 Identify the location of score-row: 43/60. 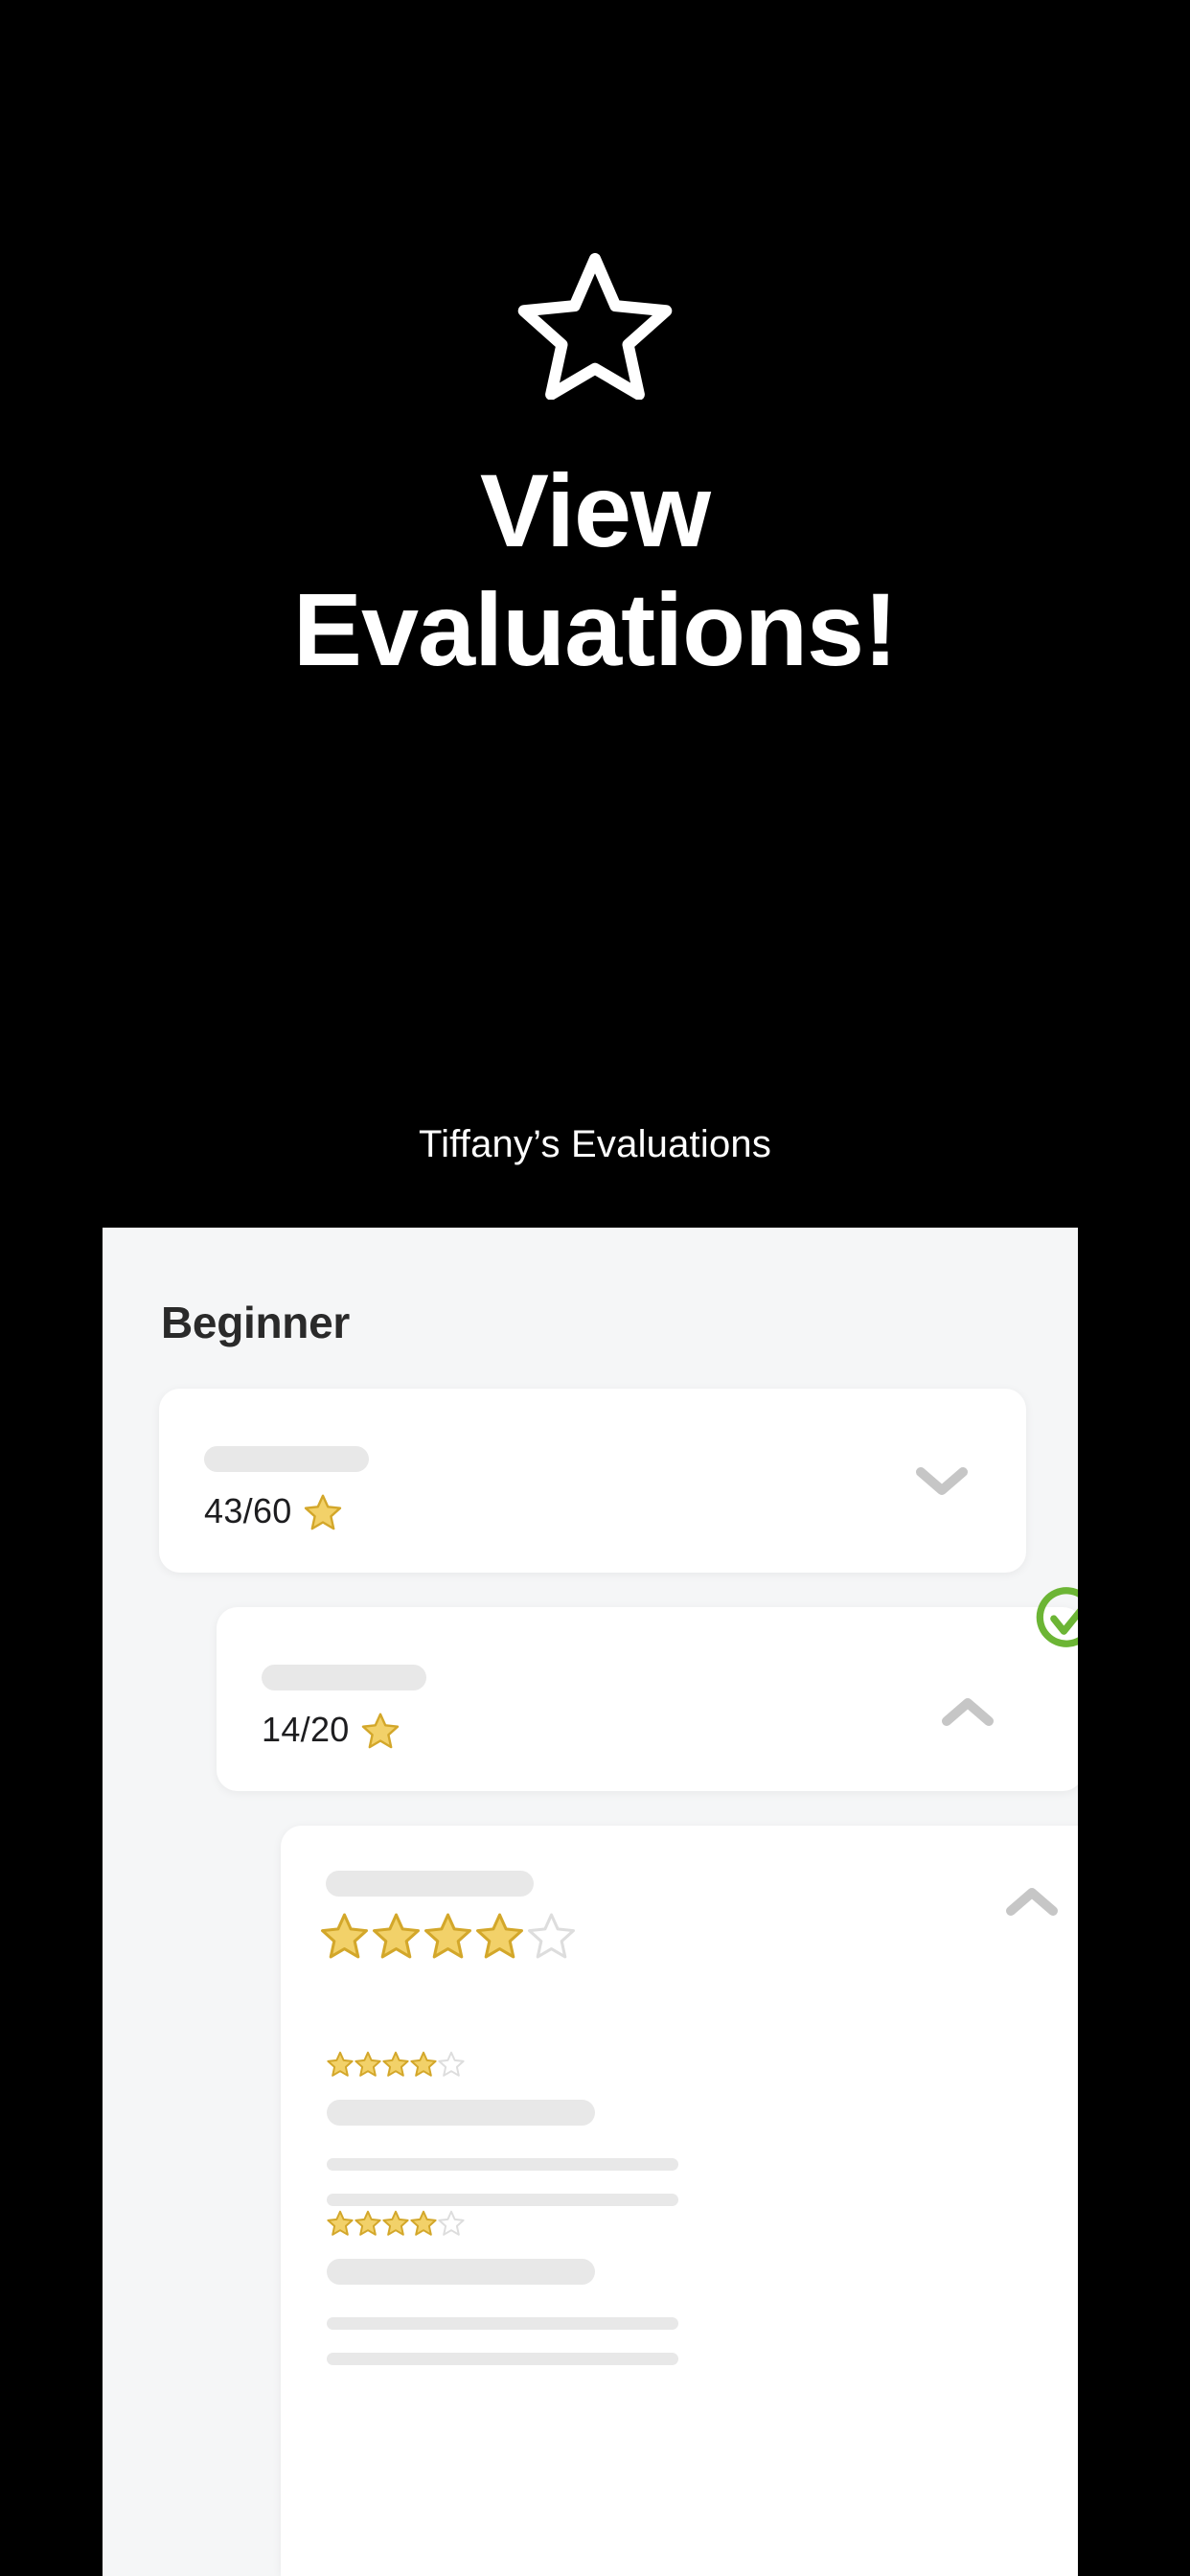
(273, 1511).